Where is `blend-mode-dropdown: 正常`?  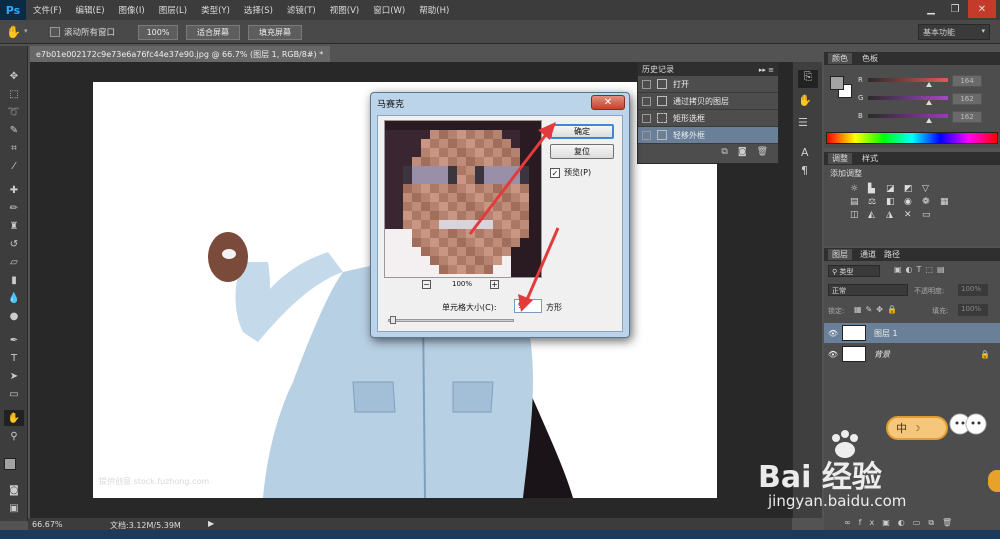 blend-mode-dropdown: 正常 is located at coordinates (868, 290).